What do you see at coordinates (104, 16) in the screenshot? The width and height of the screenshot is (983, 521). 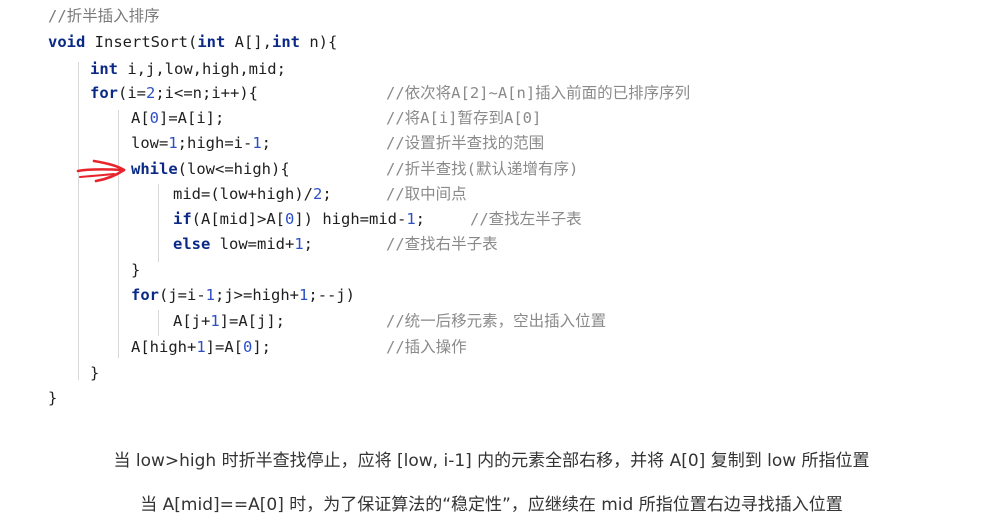 I see `code-title-comment: //折半插入排序` at bounding box center [104, 16].